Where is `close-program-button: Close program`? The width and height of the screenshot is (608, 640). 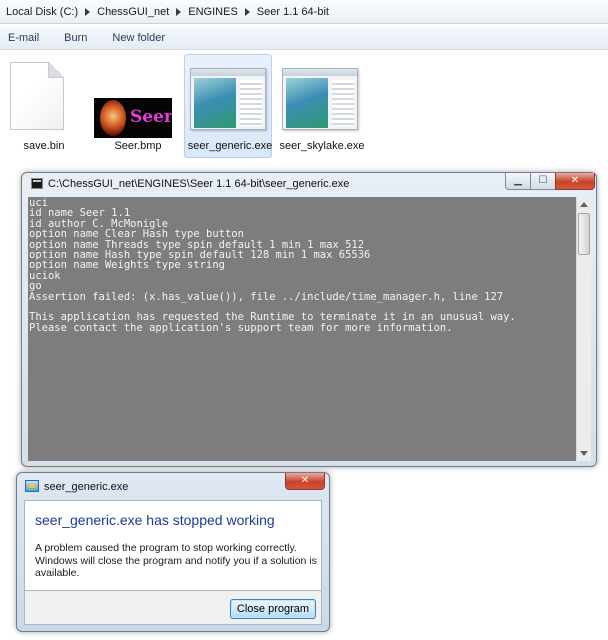 close-program-button: Close program is located at coordinates (273, 609).